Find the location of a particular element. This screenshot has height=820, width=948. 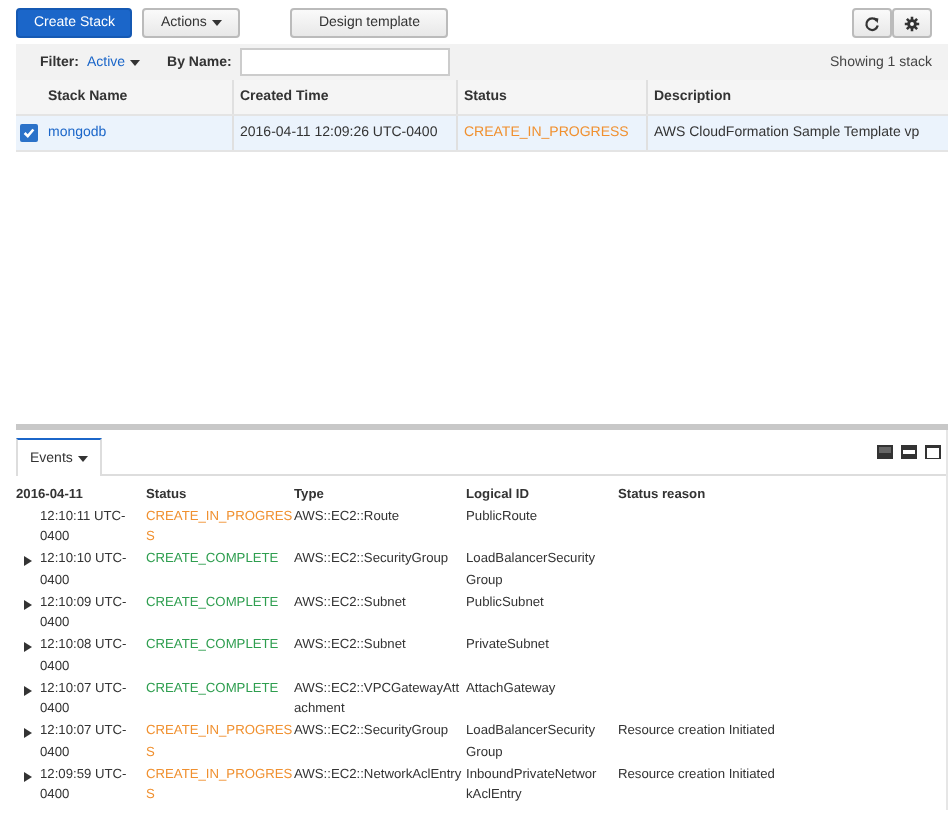

row-checkbox is located at coordinates (29, 133).